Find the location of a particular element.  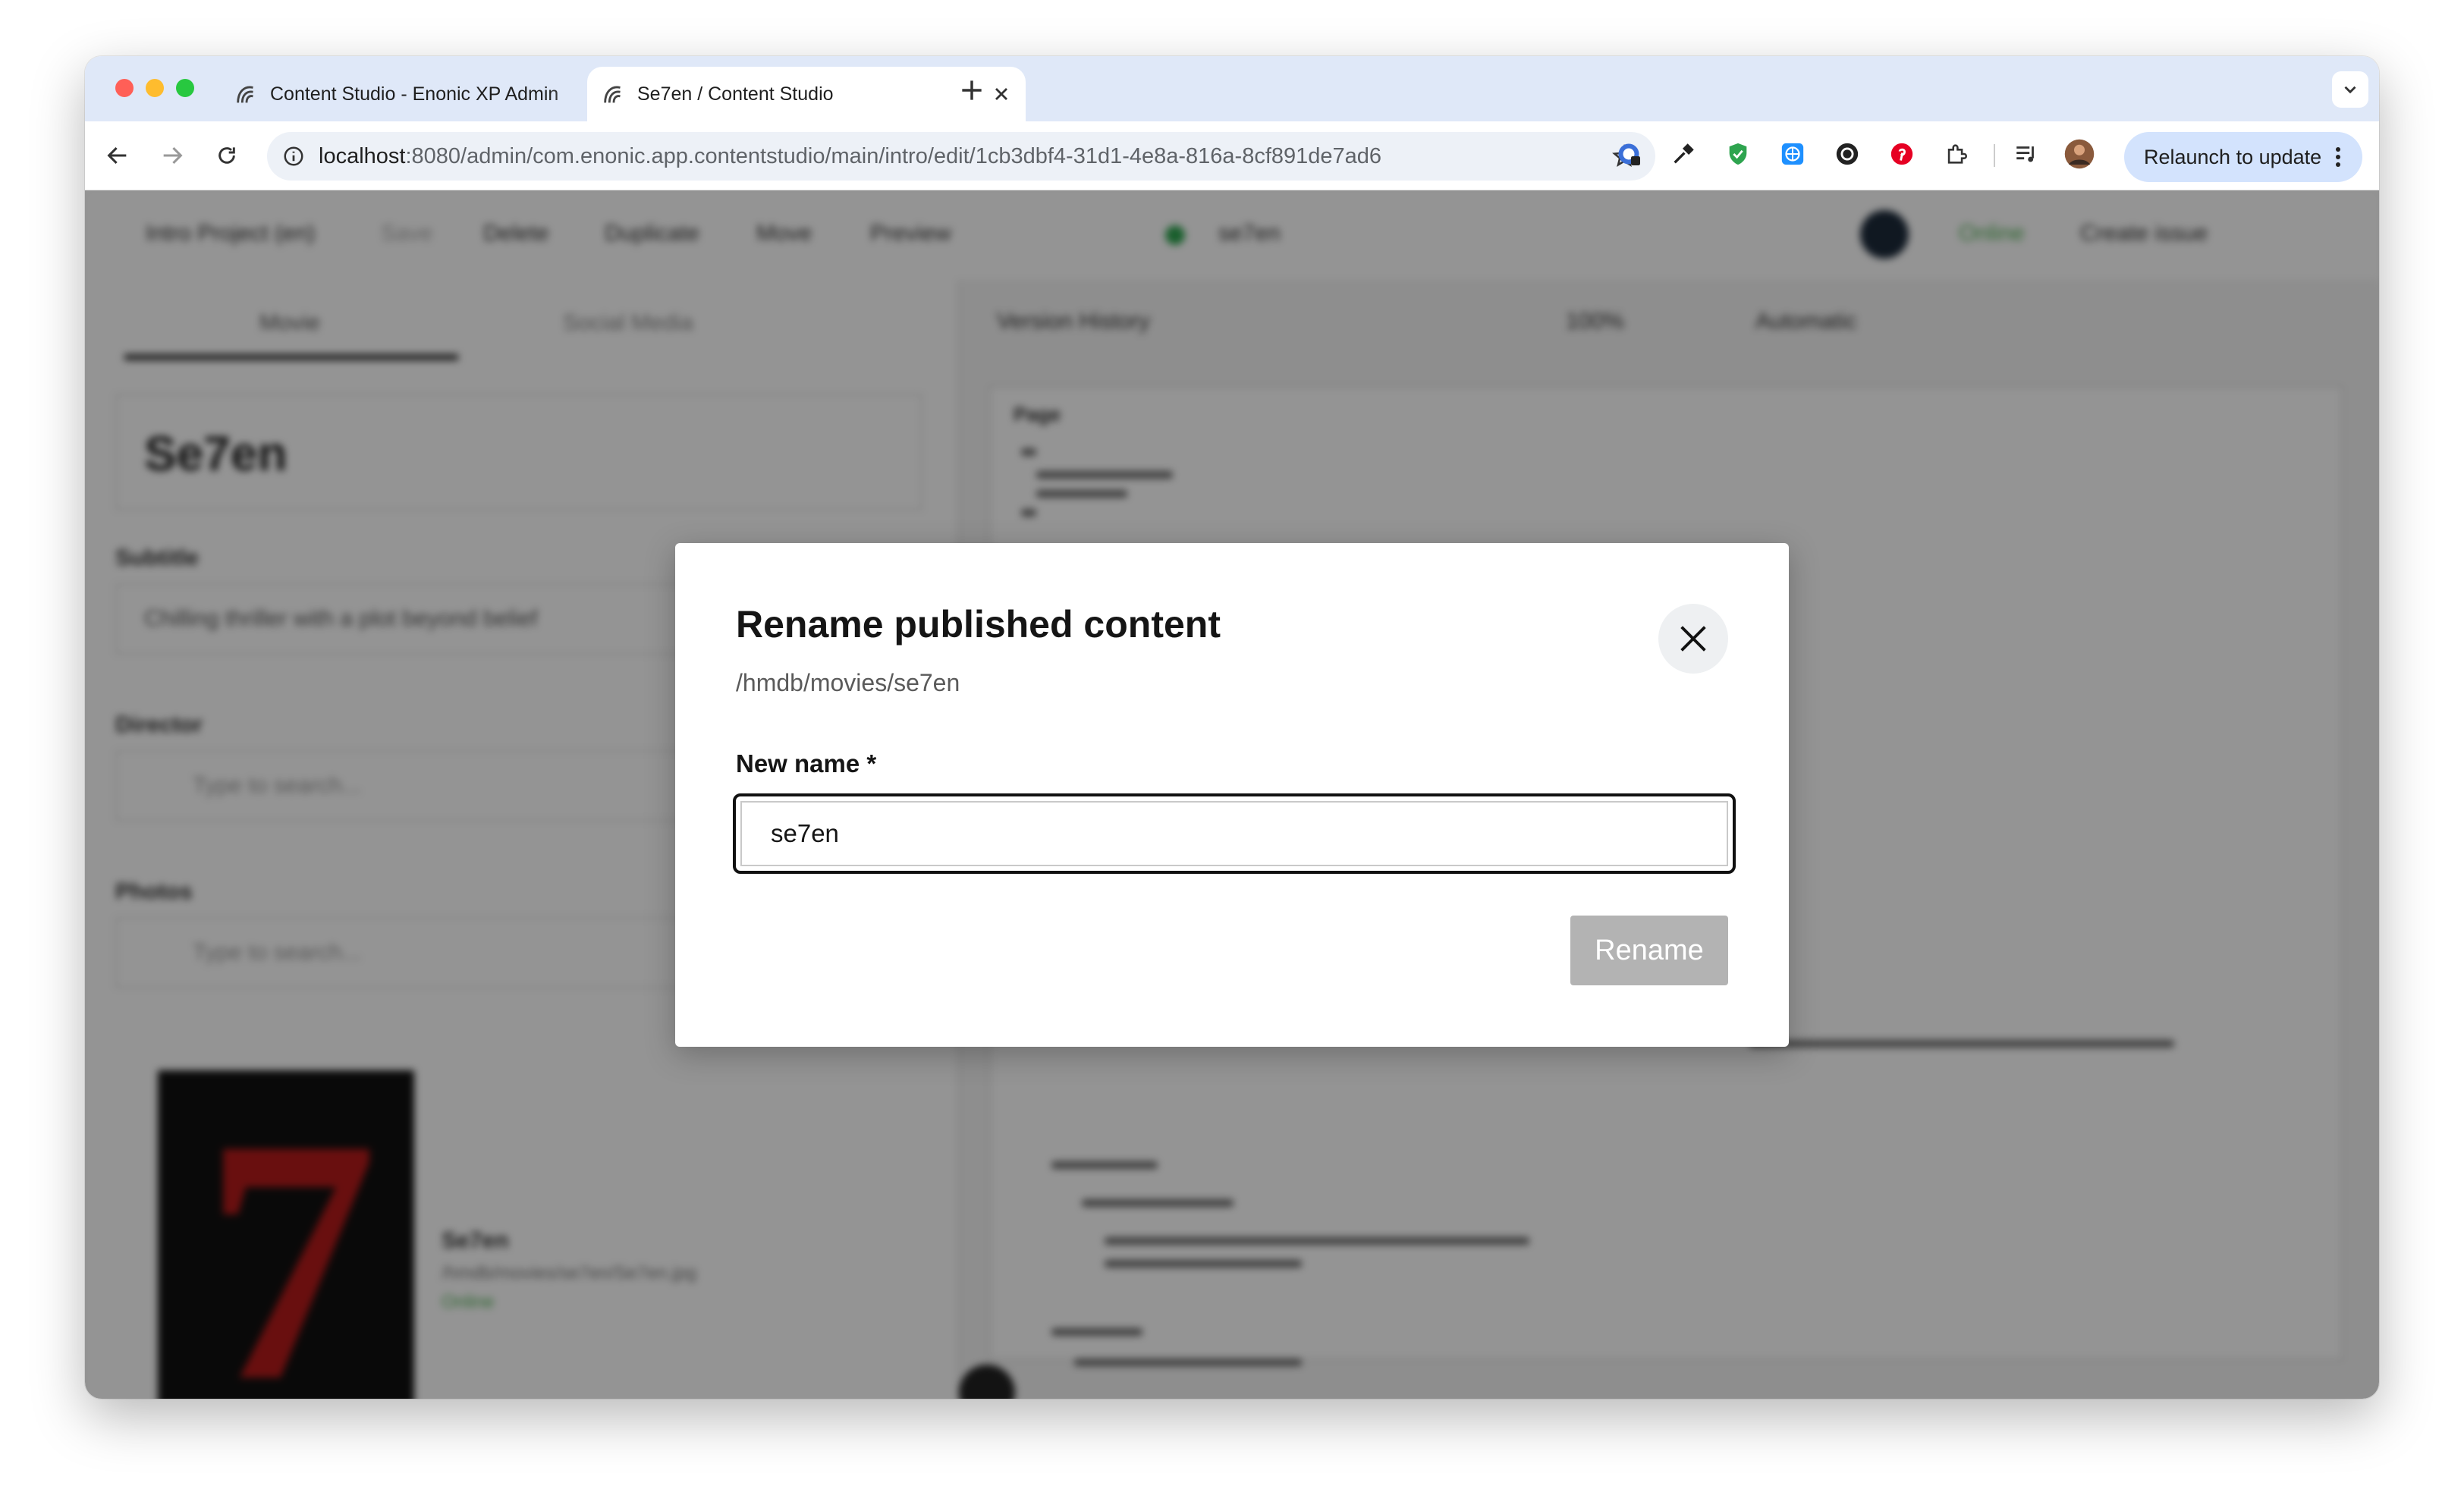

relaunch-label: Relaunch to update is located at coordinates (2233, 156).